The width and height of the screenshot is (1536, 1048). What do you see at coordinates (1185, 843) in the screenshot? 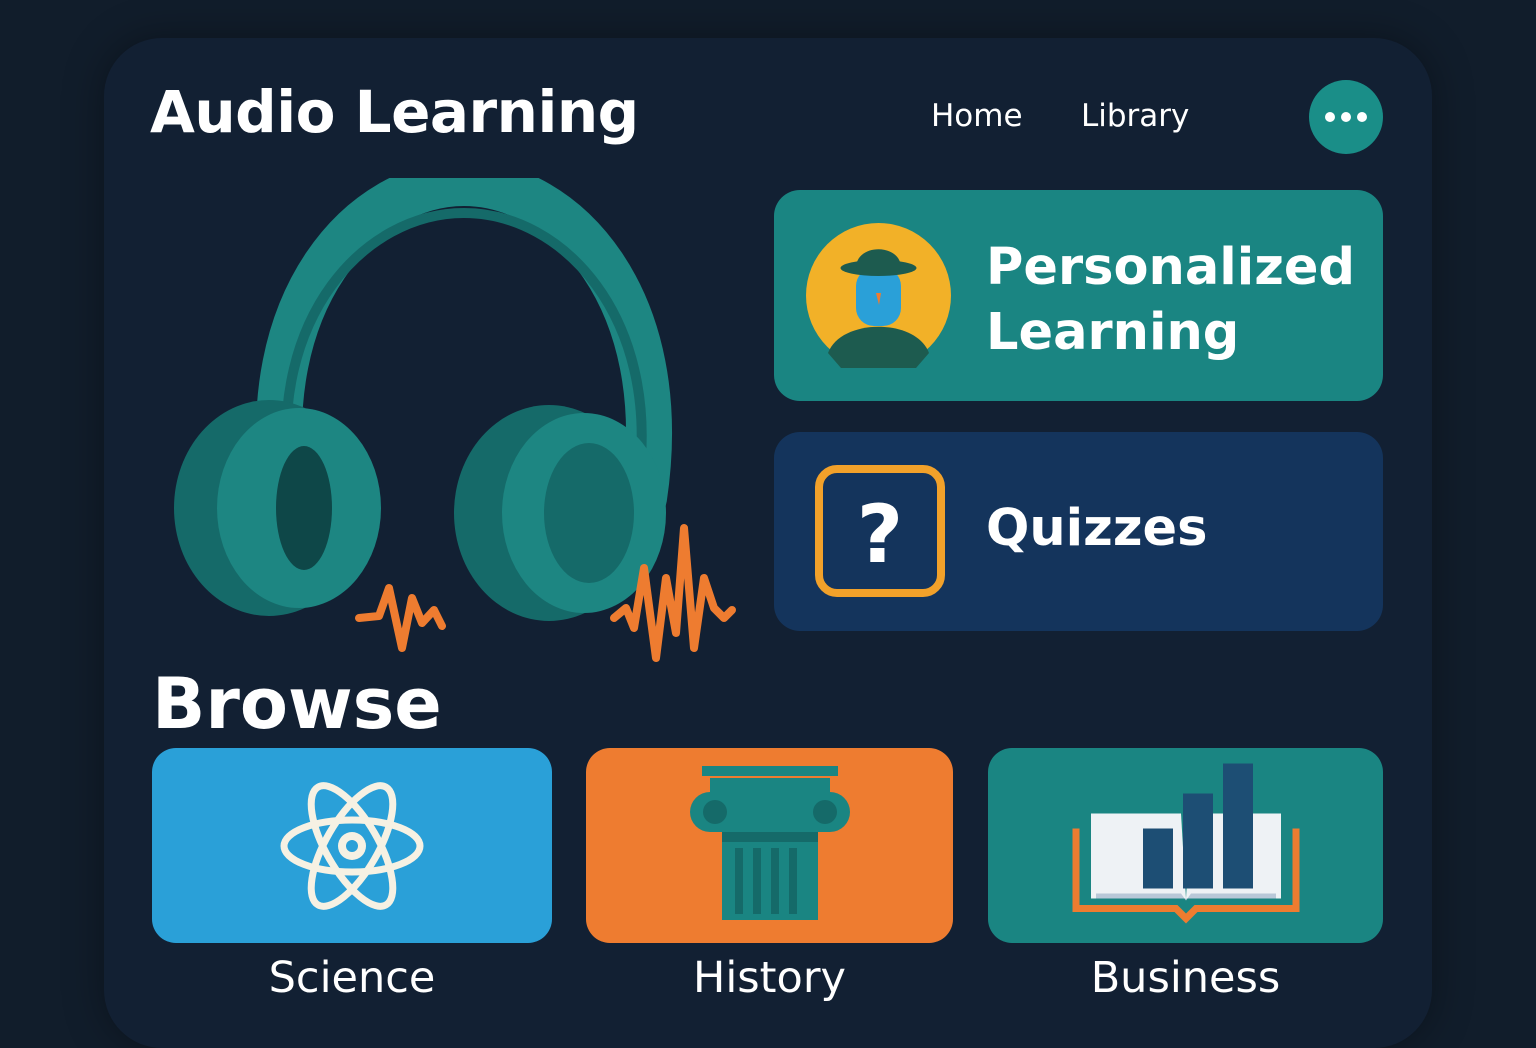
I see `book-chart-icon` at bounding box center [1185, 843].